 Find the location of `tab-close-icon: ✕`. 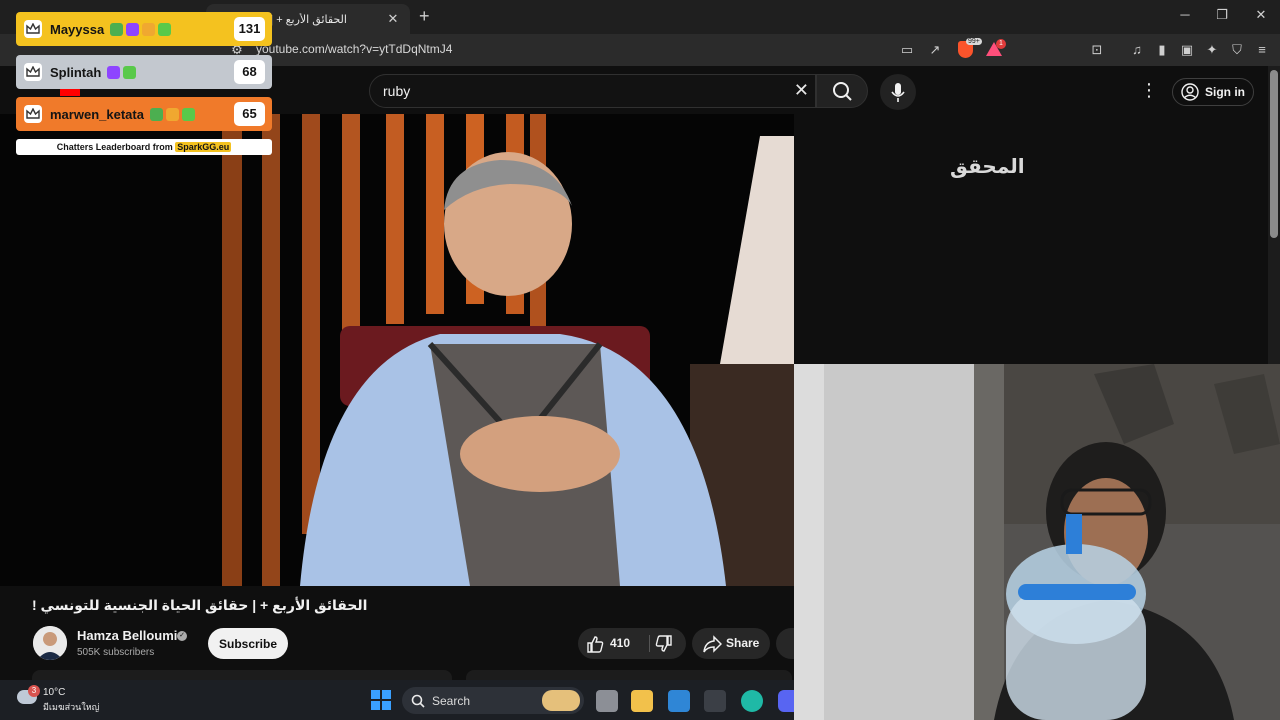

tab-close-icon: ✕ is located at coordinates (393, 19).